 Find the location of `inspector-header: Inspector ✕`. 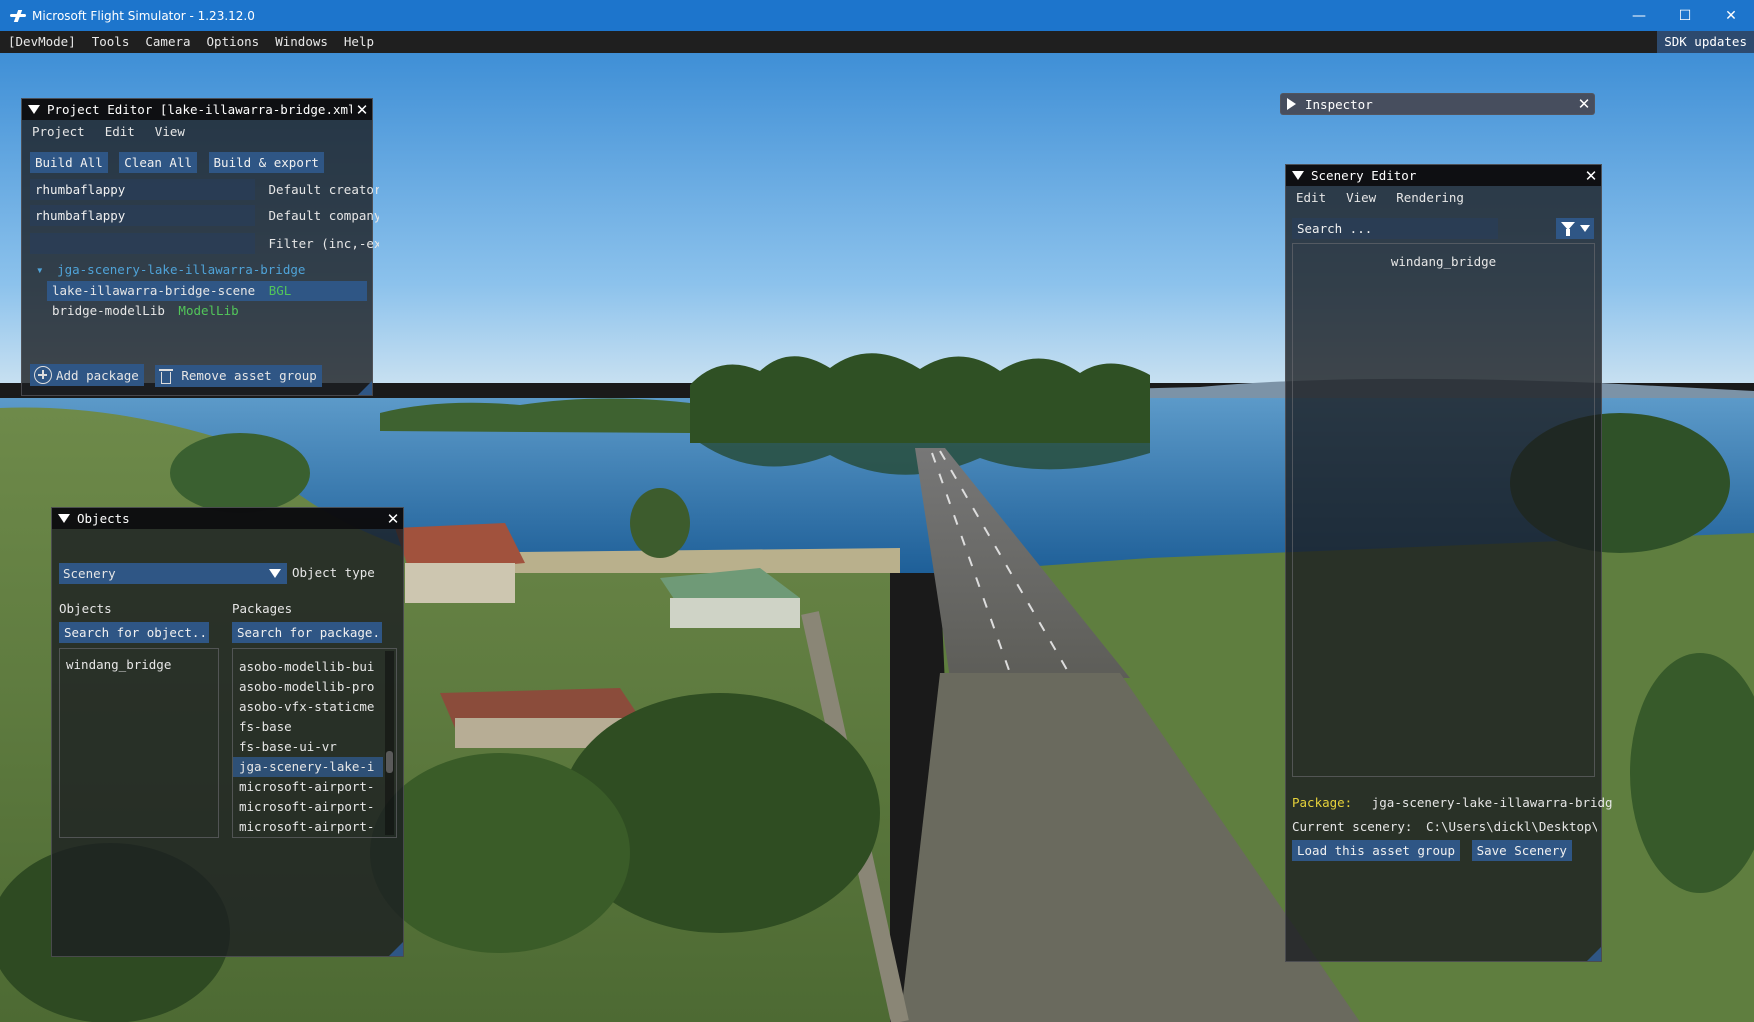

inspector-header: Inspector ✕ is located at coordinates (1437, 104).